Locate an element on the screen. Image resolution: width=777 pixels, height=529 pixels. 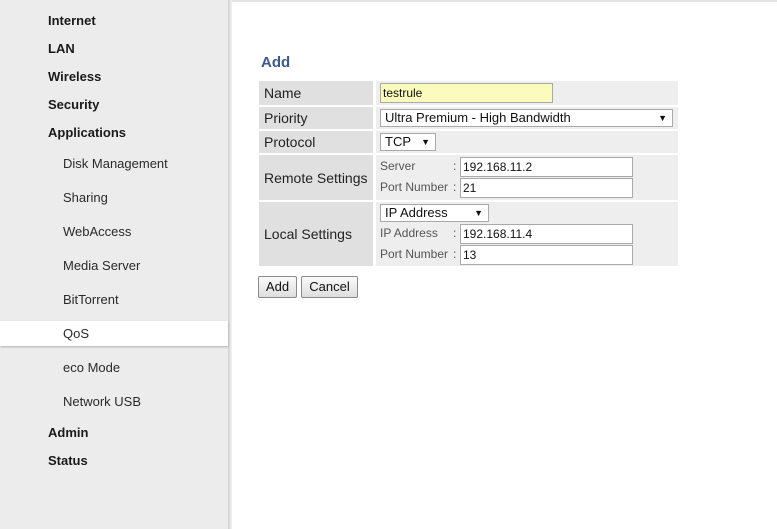
sidebar-item-applications: Applications is located at coordinates (87, 132).